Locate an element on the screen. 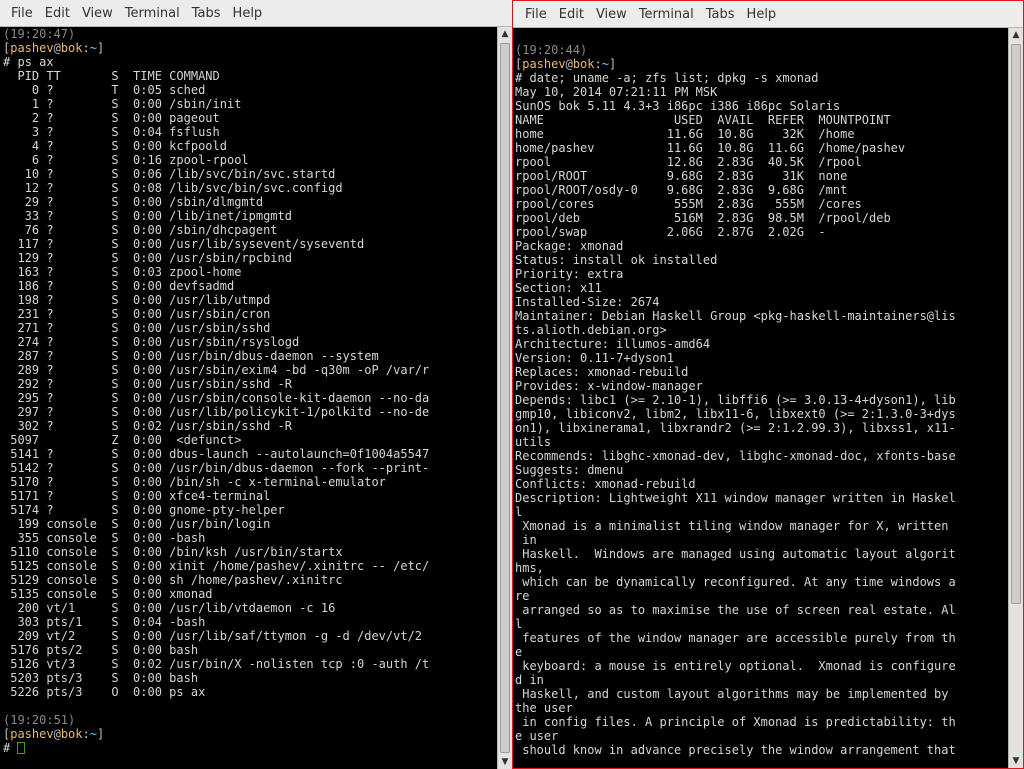  output-line: NAME USED AVAIL REFER MOUNTPOINT is located at coordinates (703, 120).